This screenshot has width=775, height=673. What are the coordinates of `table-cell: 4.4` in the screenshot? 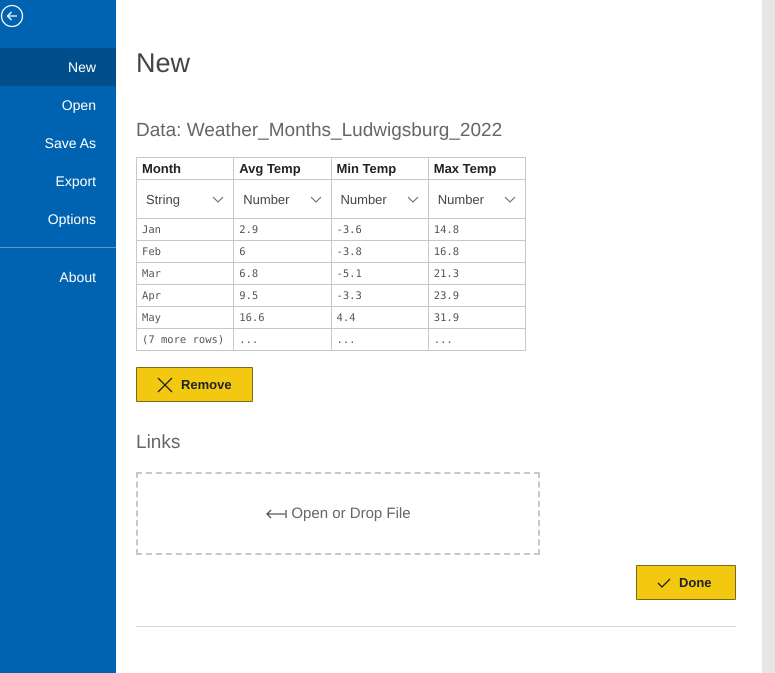 It's located at (379, 317).